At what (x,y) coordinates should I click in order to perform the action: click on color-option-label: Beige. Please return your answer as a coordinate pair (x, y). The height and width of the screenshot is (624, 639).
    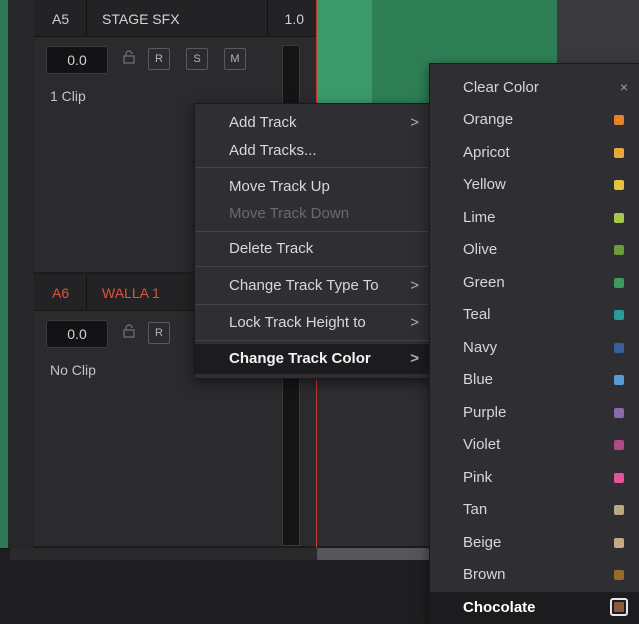
    Looking at the image, I should click on (482, 542).